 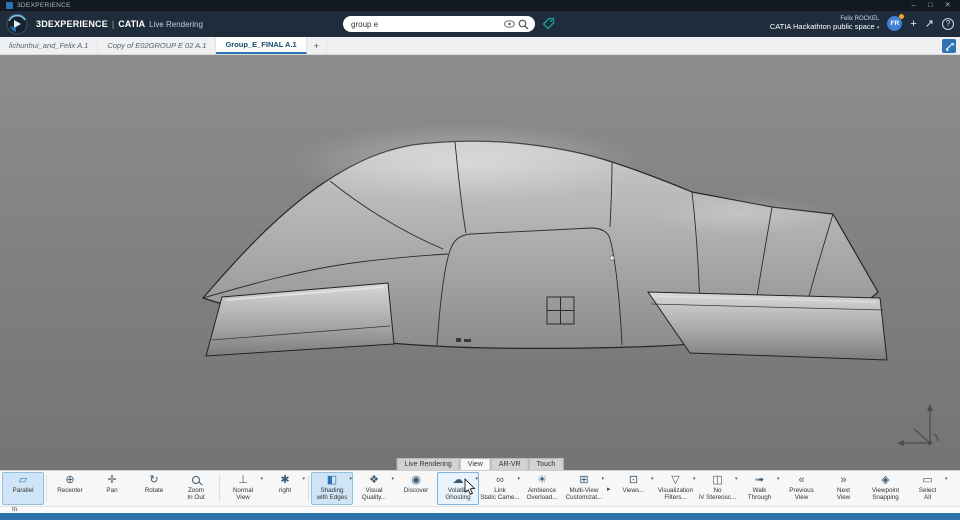 What do you see at coordinates (523, 24) in the screenshot?
I see `search-icon` at bounding box center [523, 24].